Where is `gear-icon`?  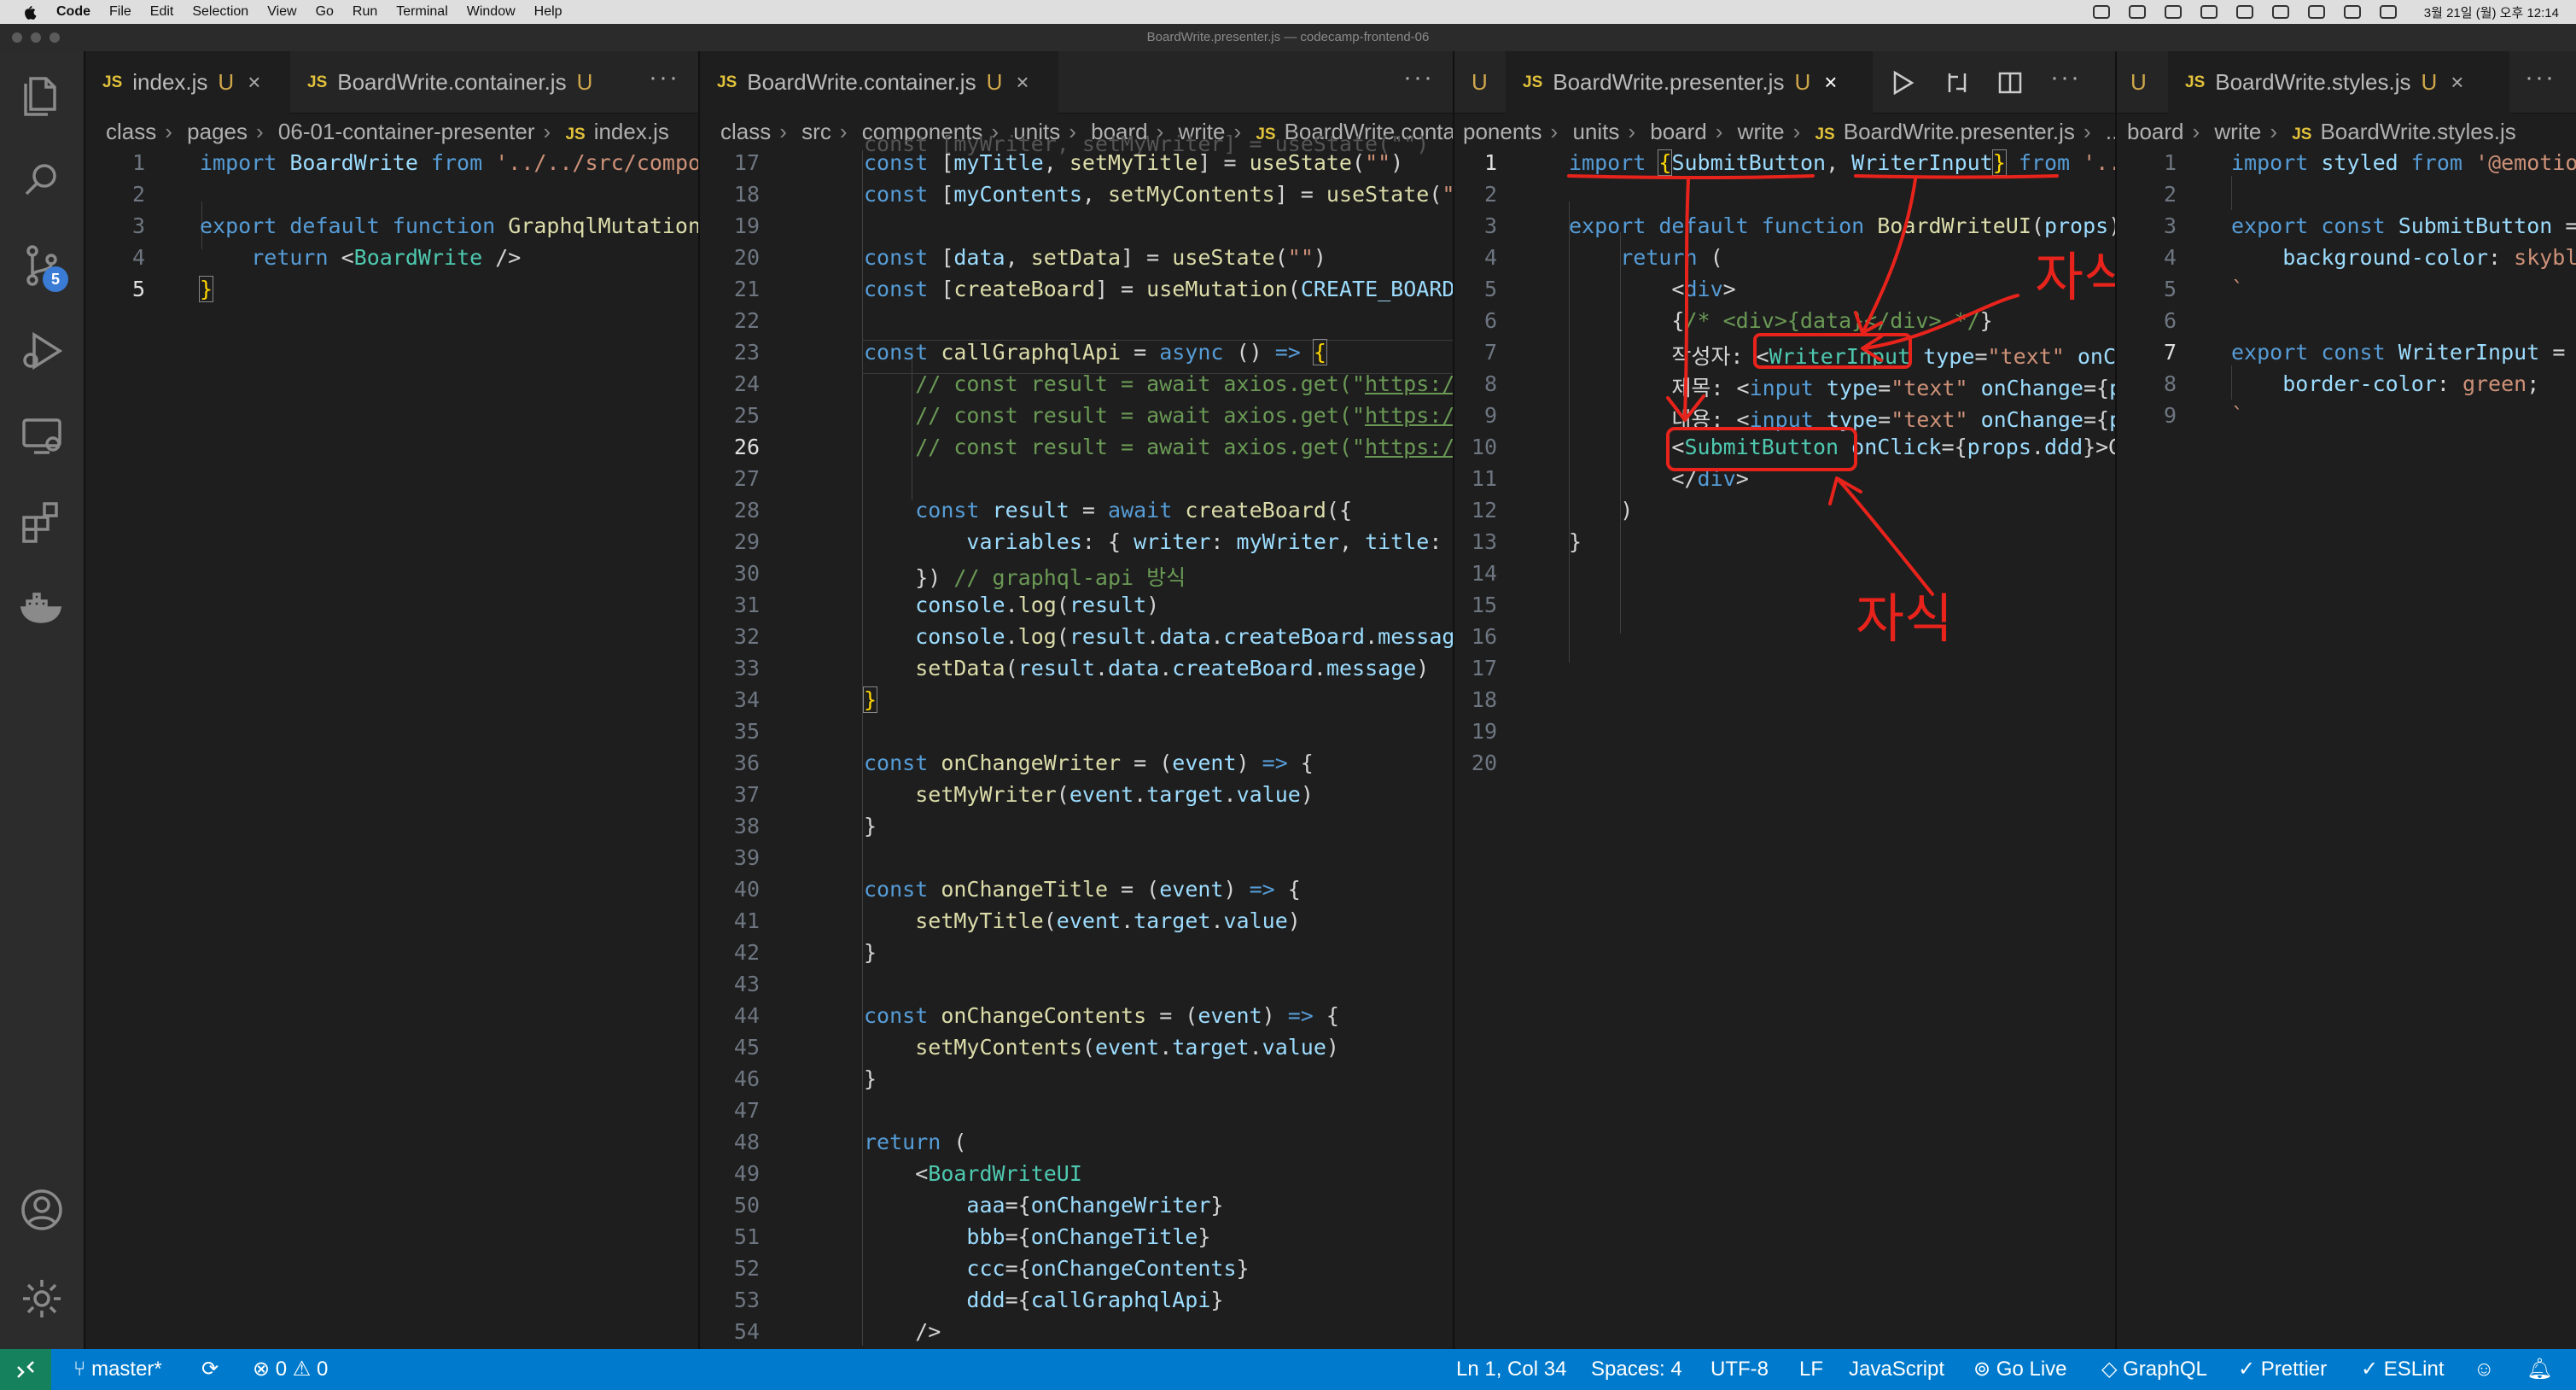 gear-icon is located at coordinates (42, 1298).